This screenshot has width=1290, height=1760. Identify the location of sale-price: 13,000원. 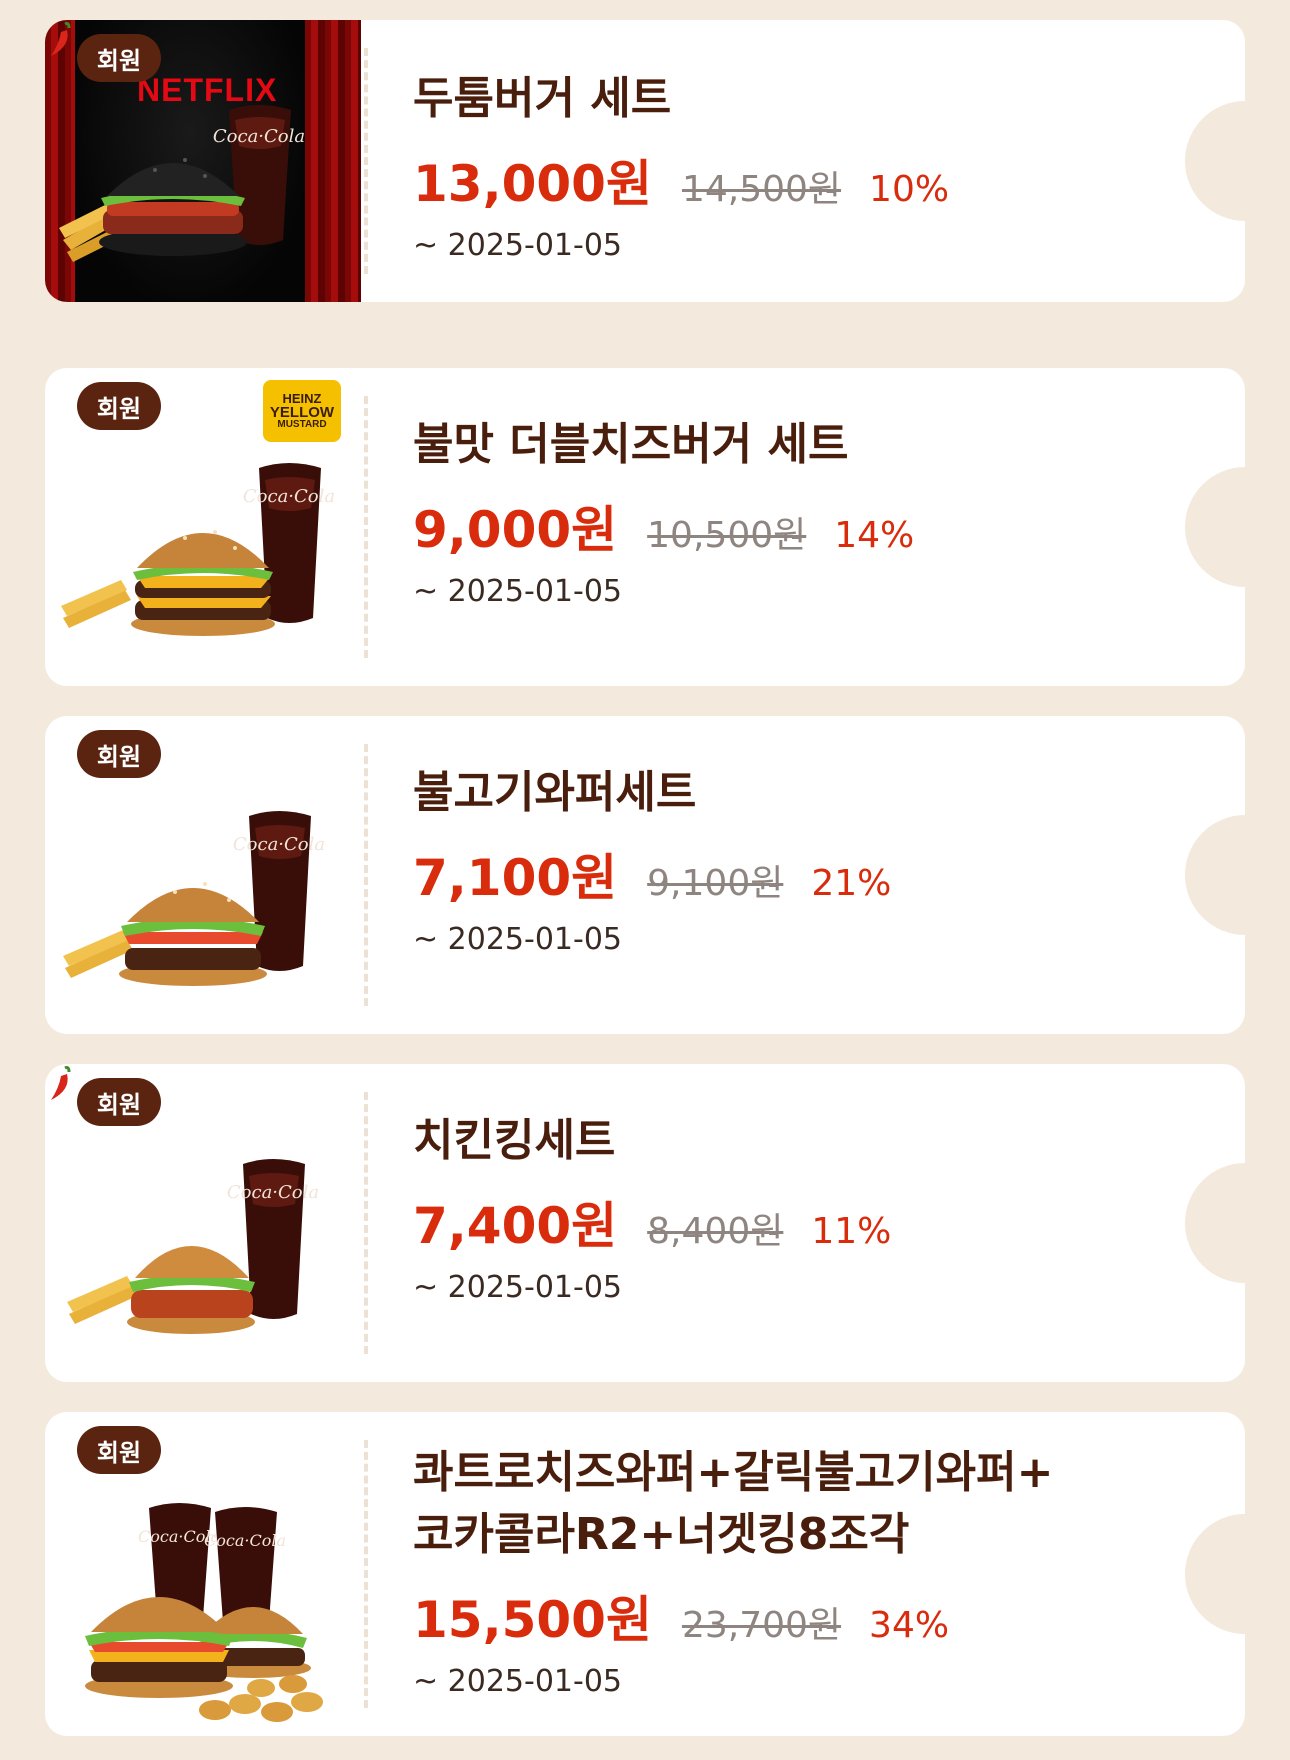
(532, 184).